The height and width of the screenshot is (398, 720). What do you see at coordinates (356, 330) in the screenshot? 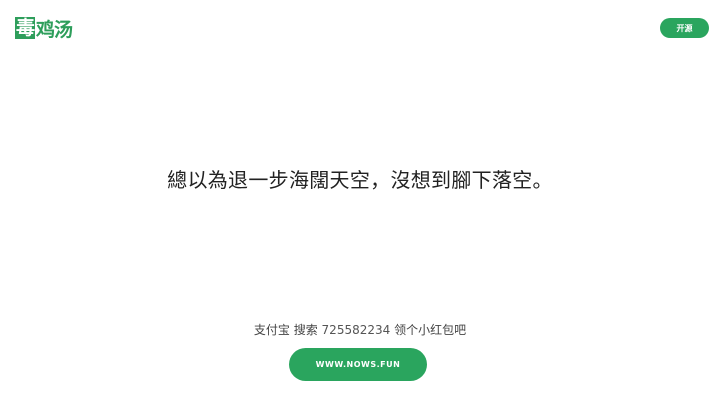
I see `promo-code: 725582234` at bounding box center [356, 330].